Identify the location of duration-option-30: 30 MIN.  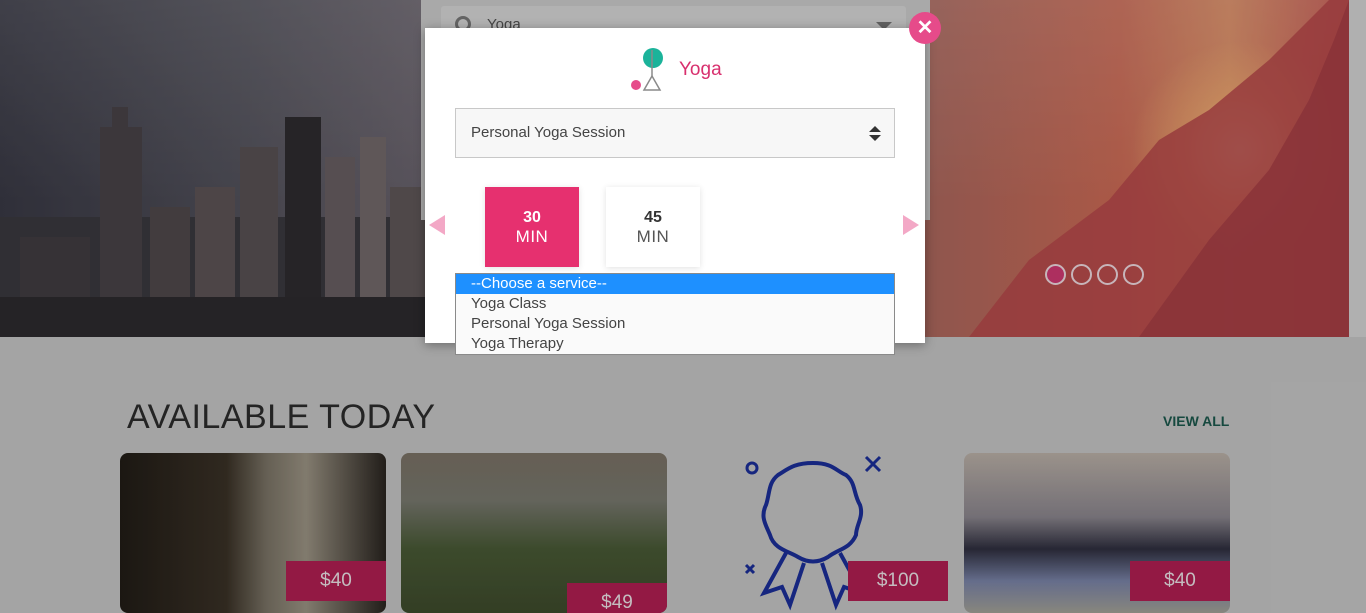
(532, 227).